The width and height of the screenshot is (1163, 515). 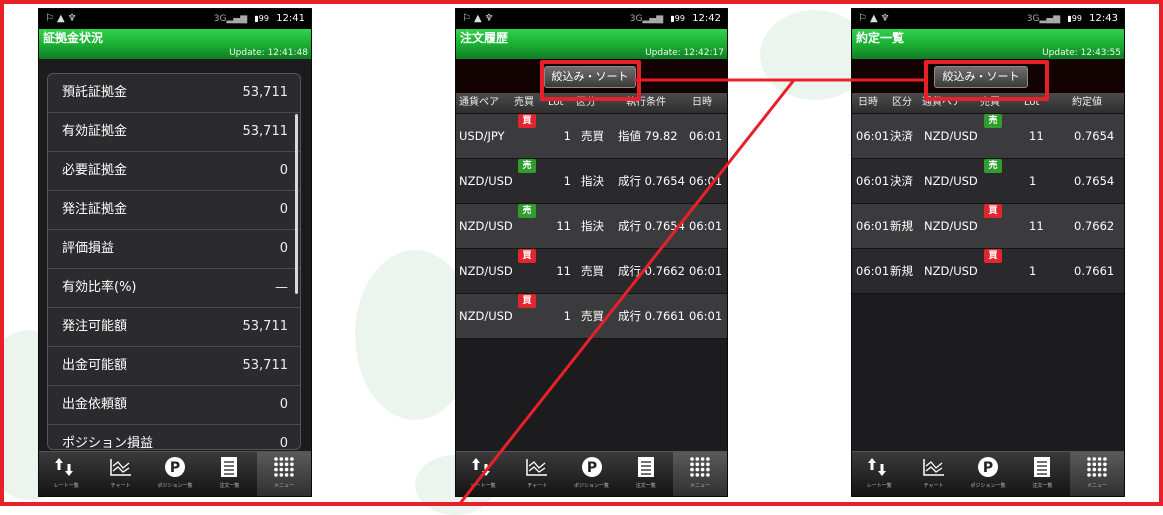 I want to click on table-row: 06:01 決済 NZD/USD 売 1 0.7654, so click(x=988, y=181).